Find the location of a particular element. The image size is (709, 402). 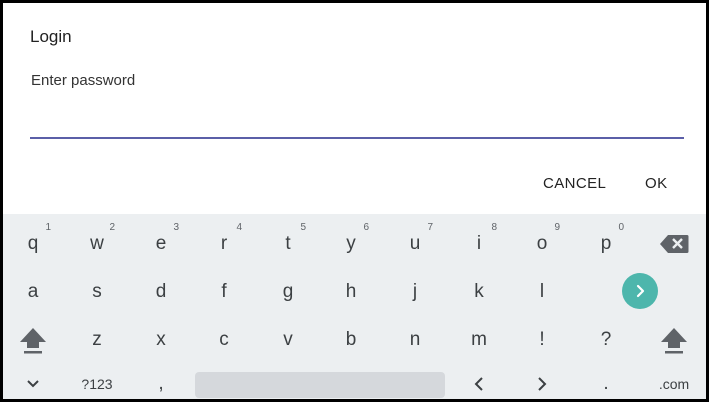

cursor-right-key is located at coordinates (542, 381).